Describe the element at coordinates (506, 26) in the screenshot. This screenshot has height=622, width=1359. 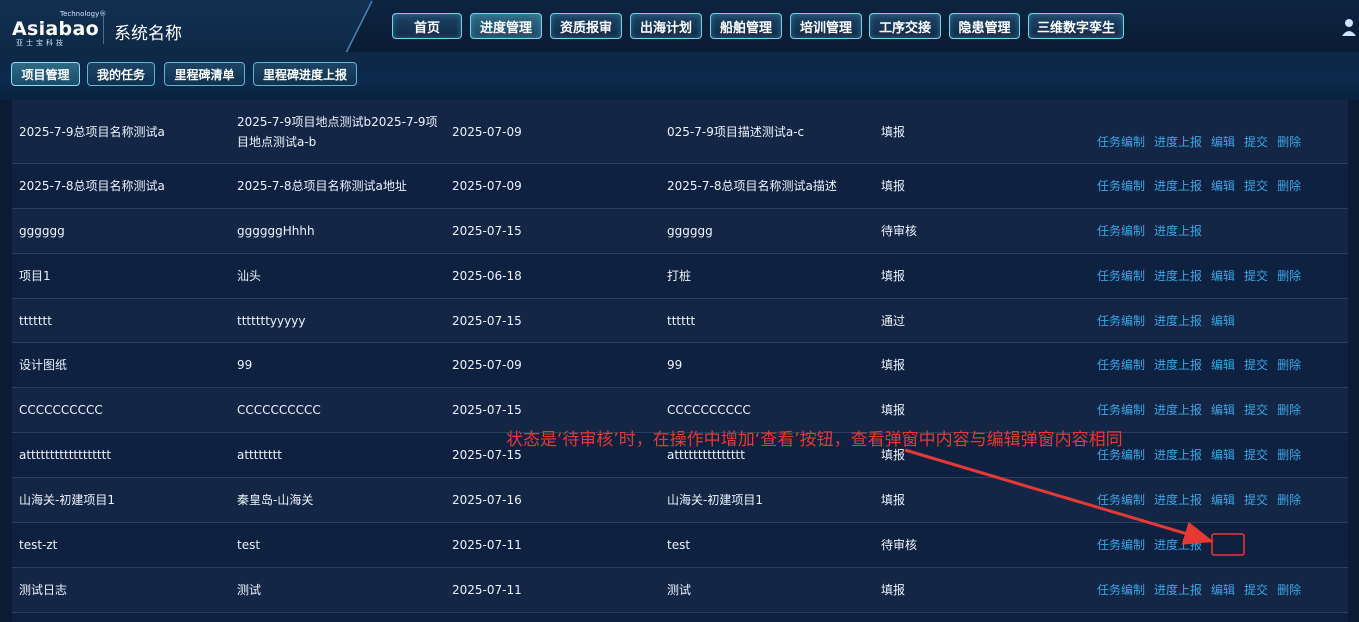
I see `nav-progress-management: 进度管理` at that location.